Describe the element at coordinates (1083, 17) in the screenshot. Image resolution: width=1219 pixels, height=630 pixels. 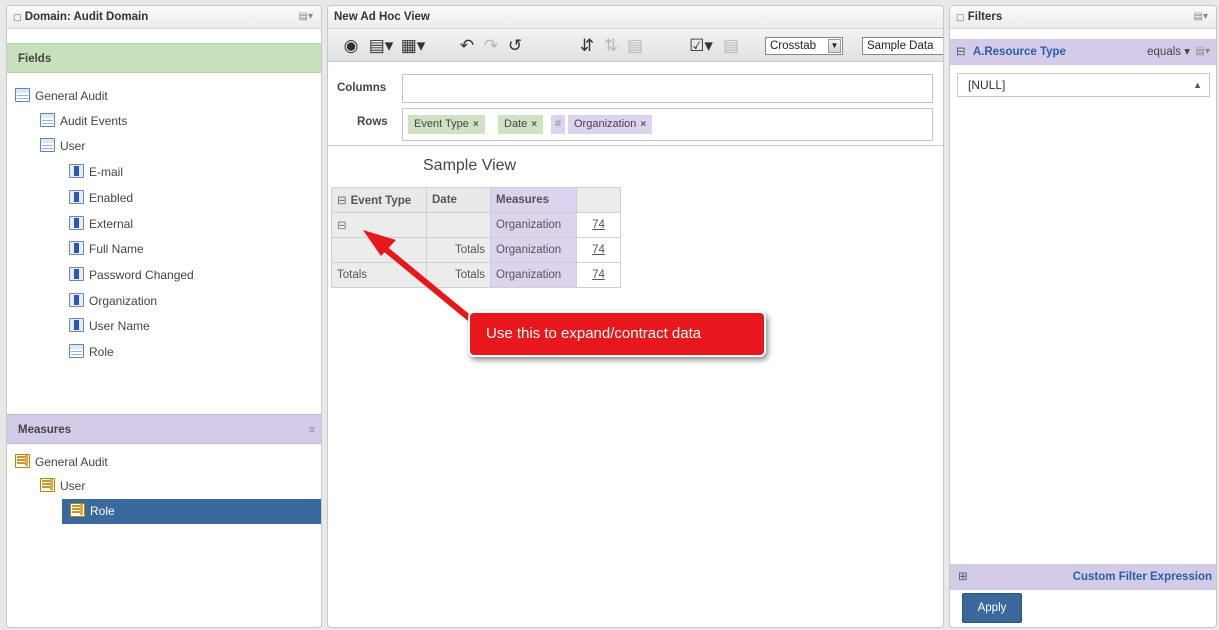
I see `filters-header: ▢ Filters ▤▾` at that location.